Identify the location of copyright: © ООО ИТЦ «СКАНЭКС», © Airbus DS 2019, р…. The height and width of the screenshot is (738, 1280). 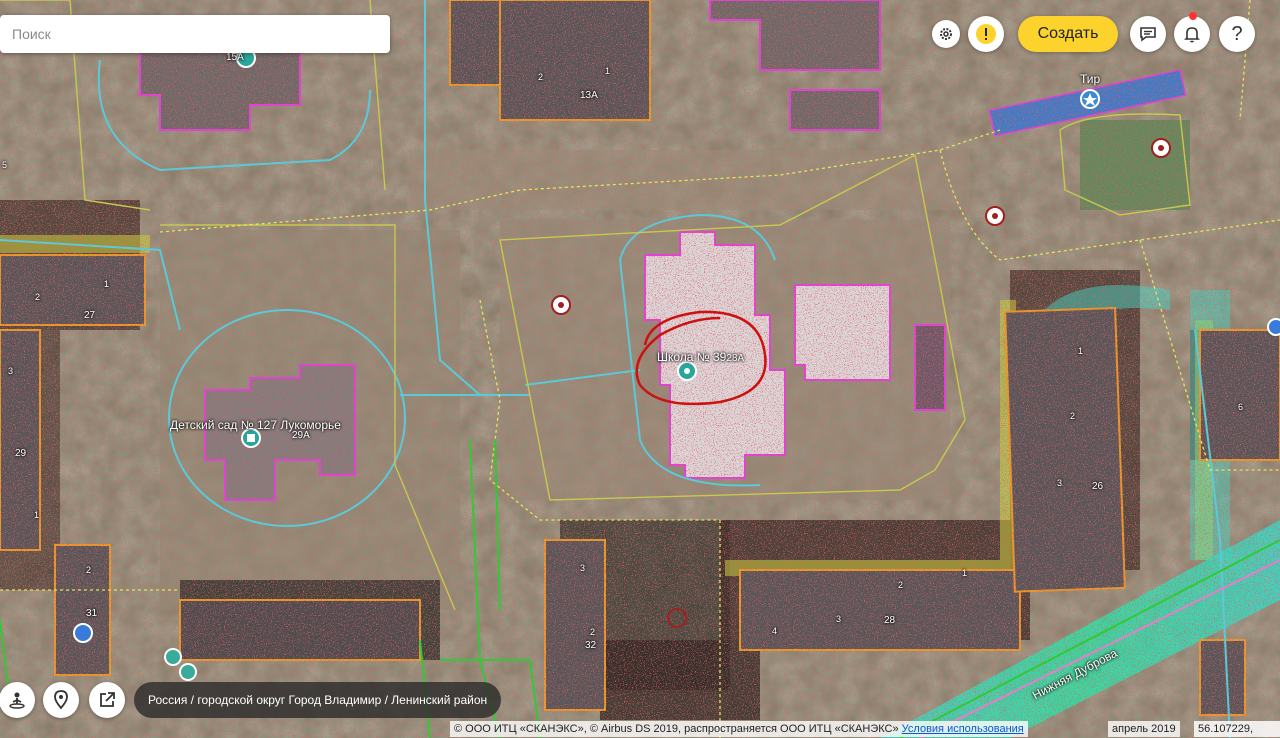
(739, 729).